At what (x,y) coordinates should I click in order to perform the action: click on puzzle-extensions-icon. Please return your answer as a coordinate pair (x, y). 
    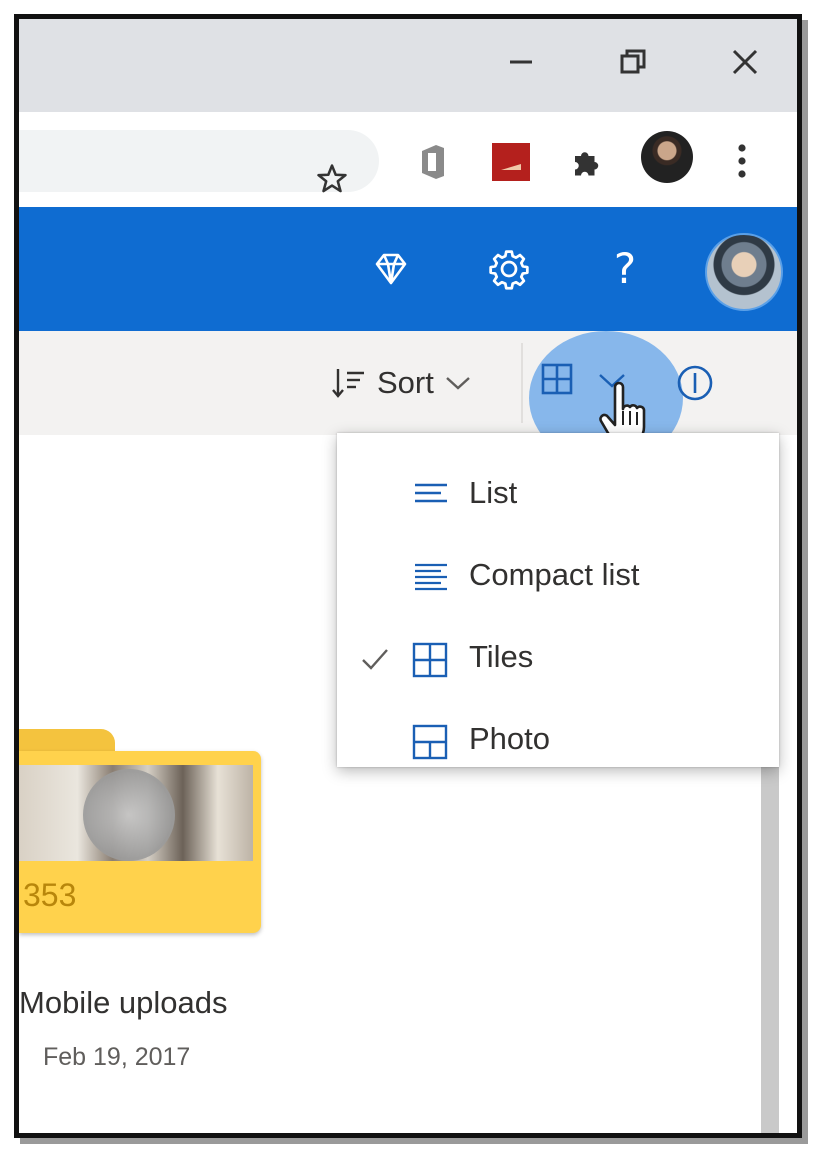
    Looking at the image, I should click on (587, 162).